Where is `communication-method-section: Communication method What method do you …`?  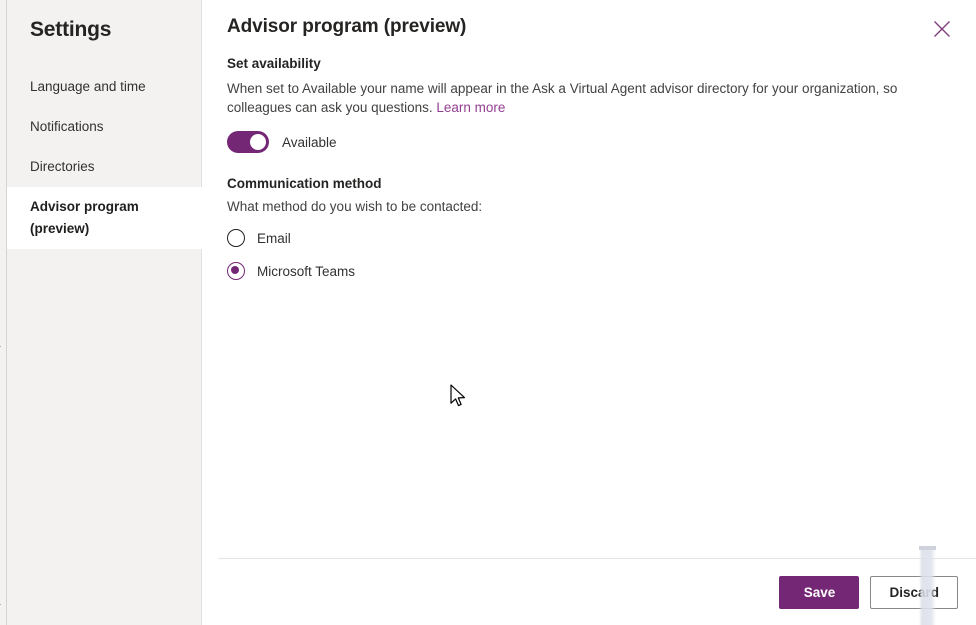
communication-method-section: Communication method What method do you … is located at coordinates (591, 228).